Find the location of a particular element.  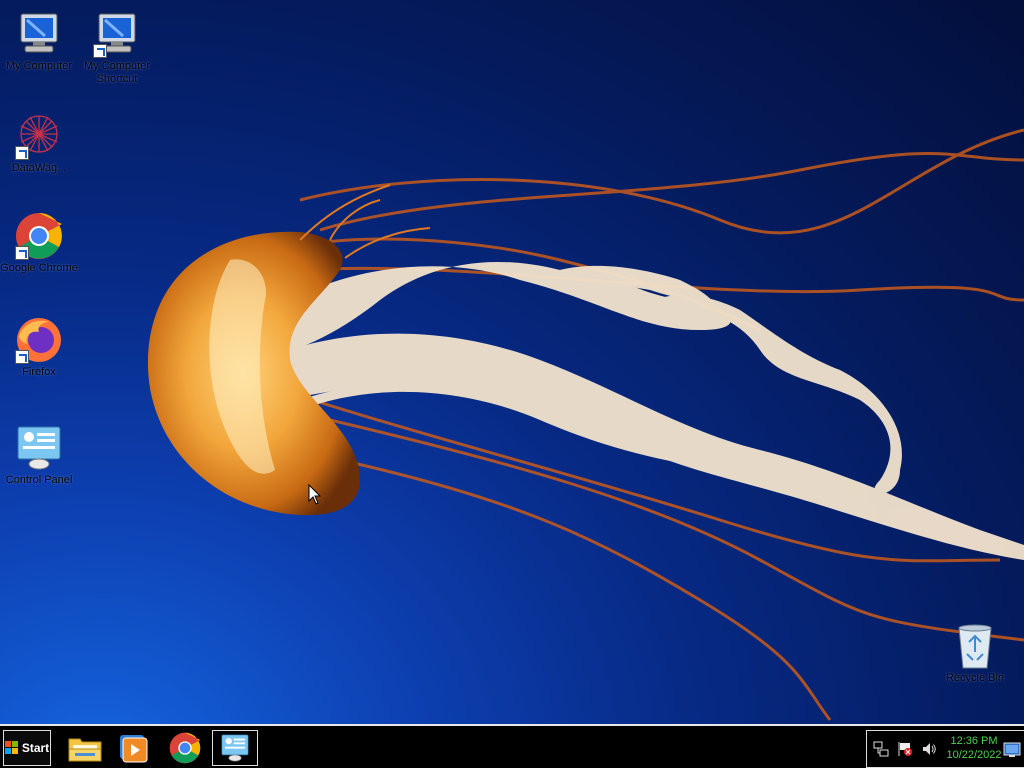

taskbar-control-panel-button is located at coordinates (235, 748).